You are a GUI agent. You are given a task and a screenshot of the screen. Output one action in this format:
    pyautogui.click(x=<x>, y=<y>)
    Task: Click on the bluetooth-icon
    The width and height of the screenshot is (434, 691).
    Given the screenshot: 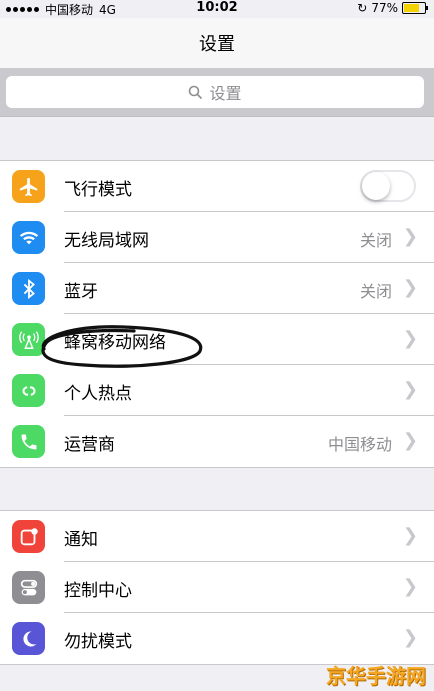 What is the action you would take?
    pyautogui.click(x=28, y=288)
    